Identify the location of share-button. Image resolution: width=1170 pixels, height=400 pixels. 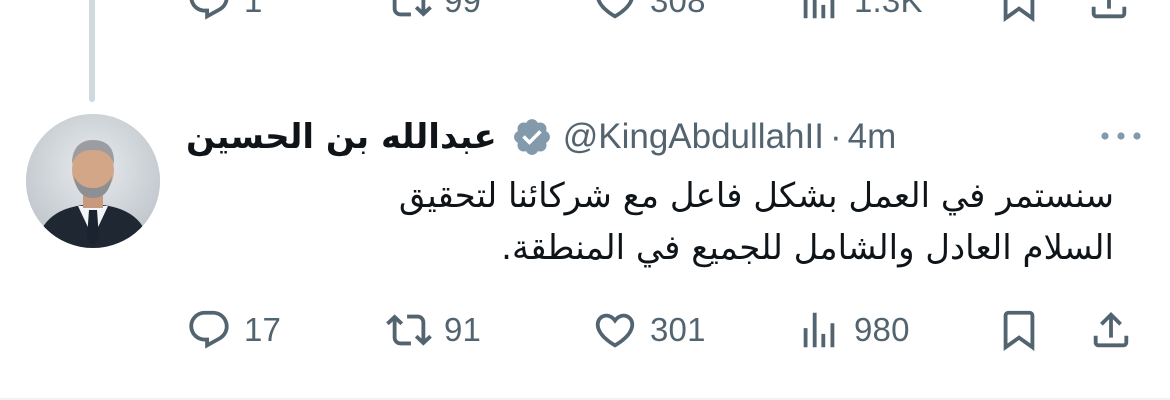
(1111, 330).